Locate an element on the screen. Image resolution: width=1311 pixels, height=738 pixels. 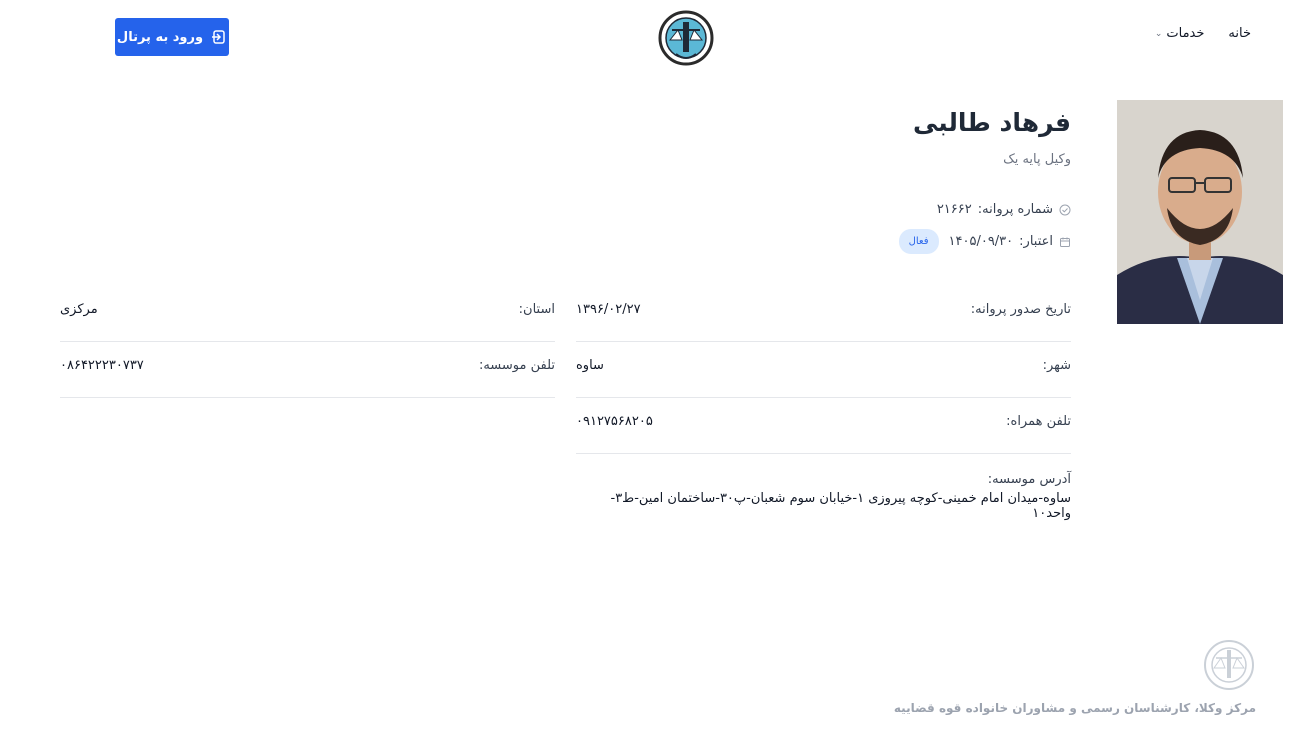
address-label: آدرس موسسه: is located at coordinates (1029, 479).